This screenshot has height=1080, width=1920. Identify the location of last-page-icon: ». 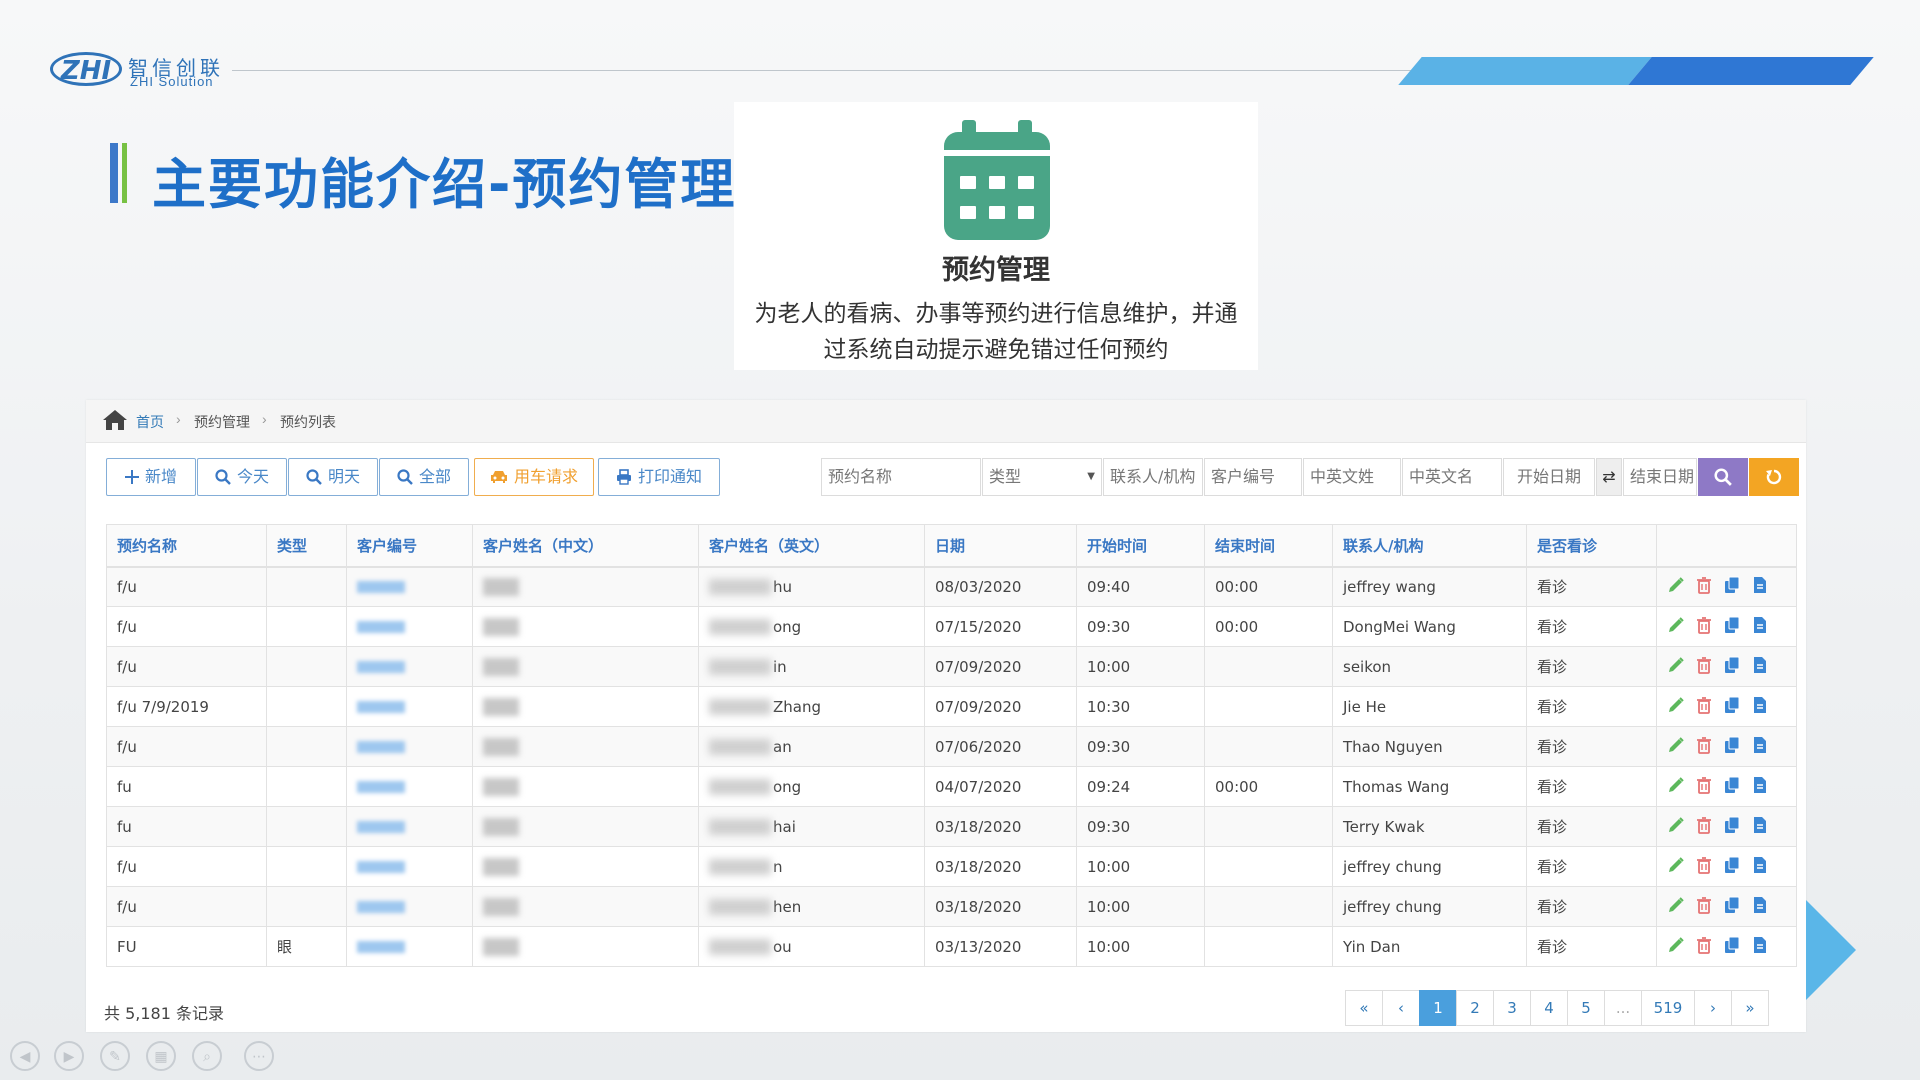
(1750, 1008).